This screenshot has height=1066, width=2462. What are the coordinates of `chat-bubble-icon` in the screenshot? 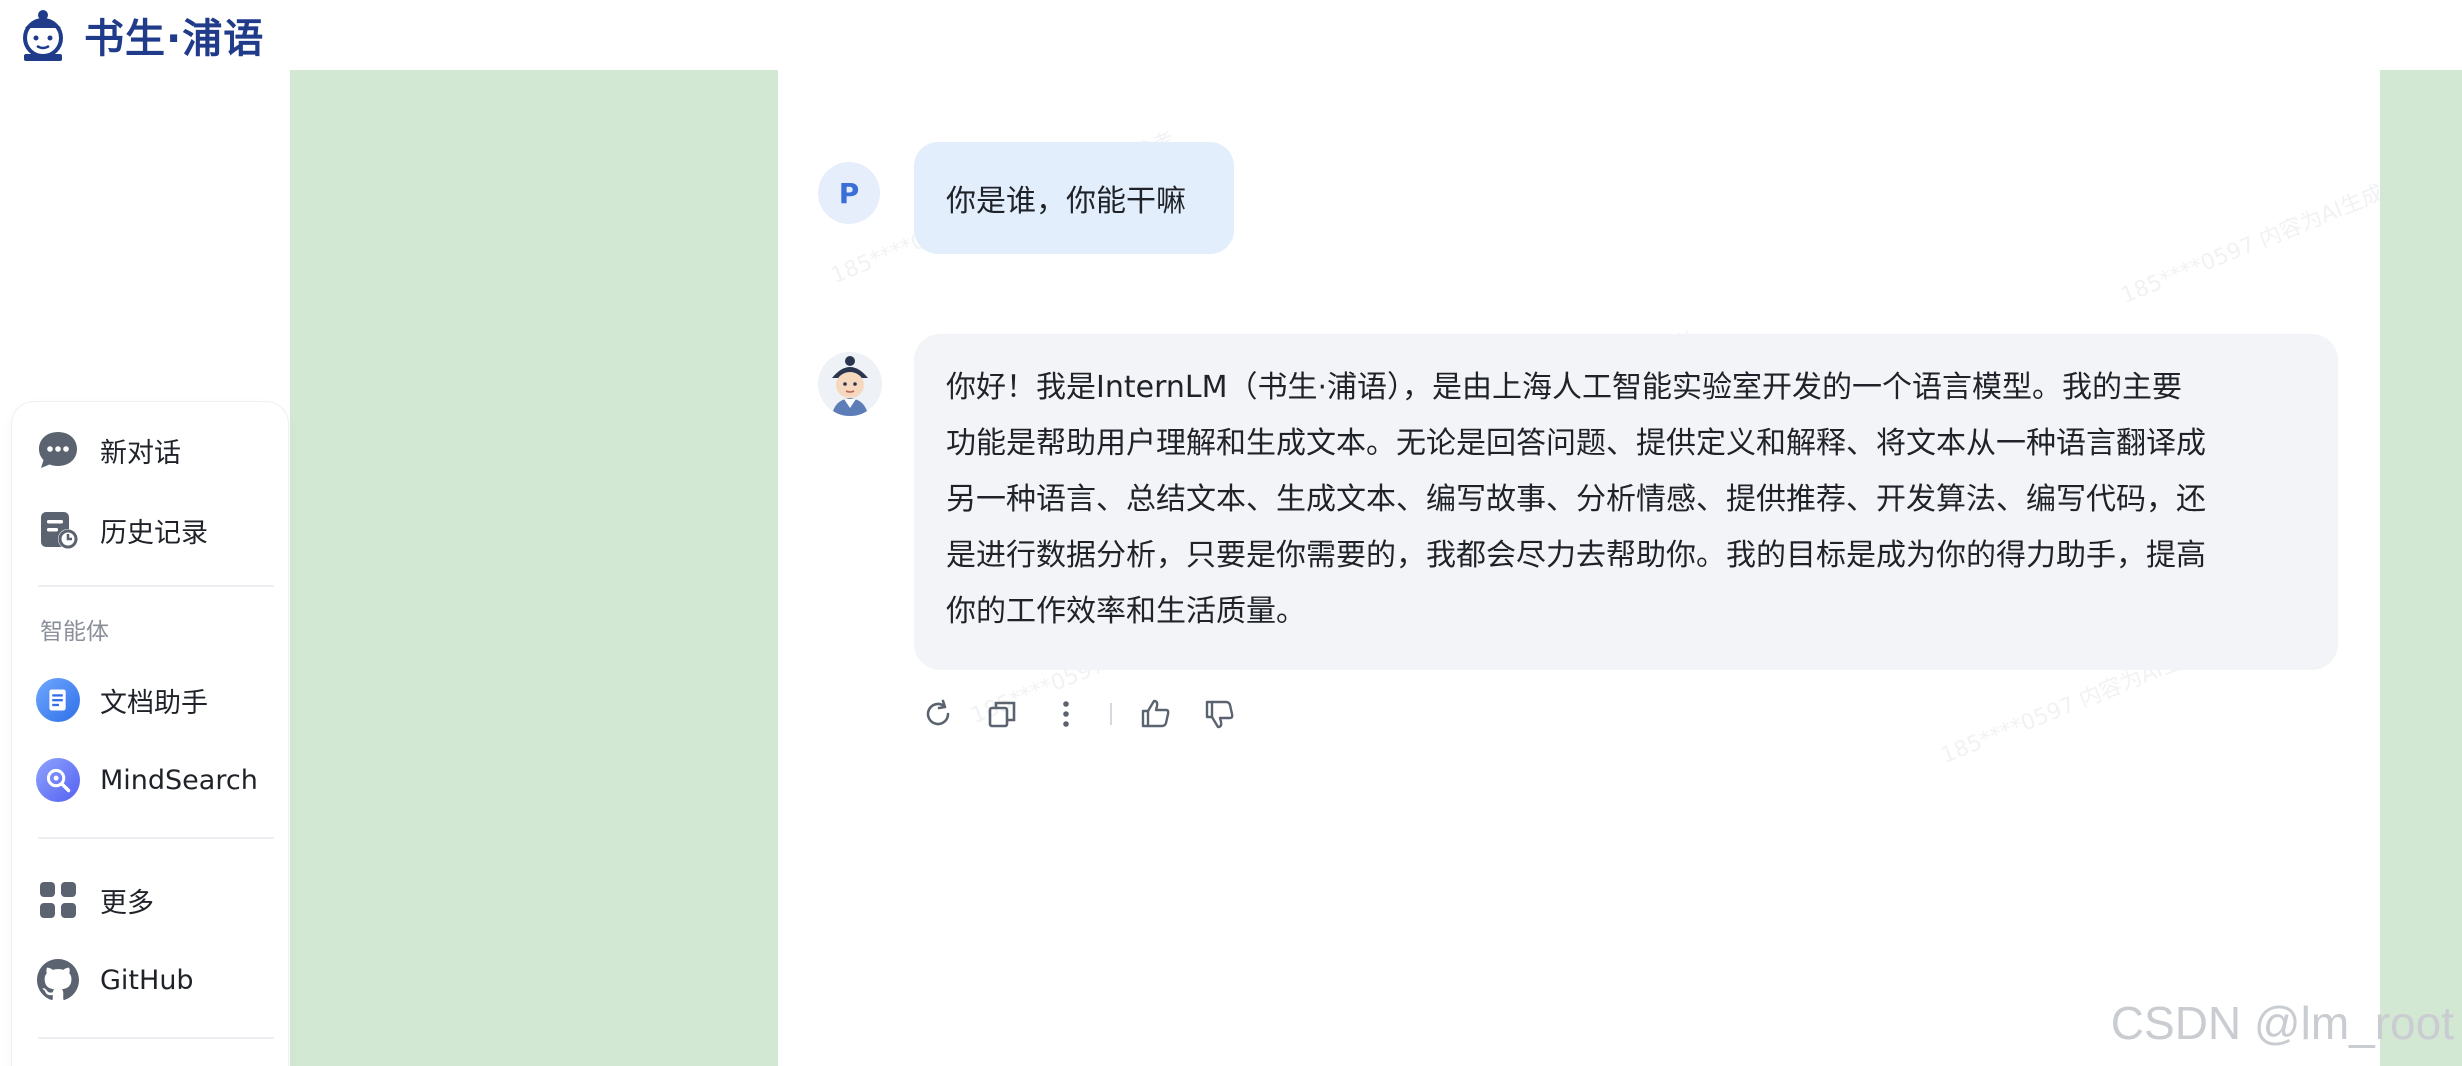 It's located at (58, 450).